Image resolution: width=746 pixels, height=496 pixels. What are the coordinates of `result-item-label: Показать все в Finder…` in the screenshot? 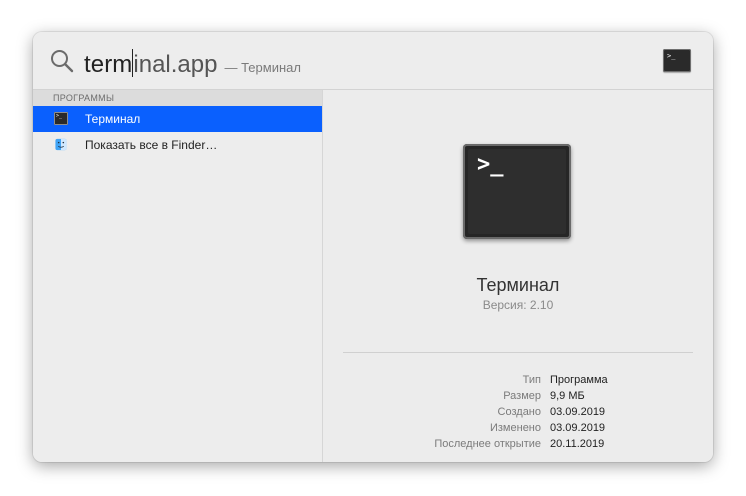 It's located at (151, 145).